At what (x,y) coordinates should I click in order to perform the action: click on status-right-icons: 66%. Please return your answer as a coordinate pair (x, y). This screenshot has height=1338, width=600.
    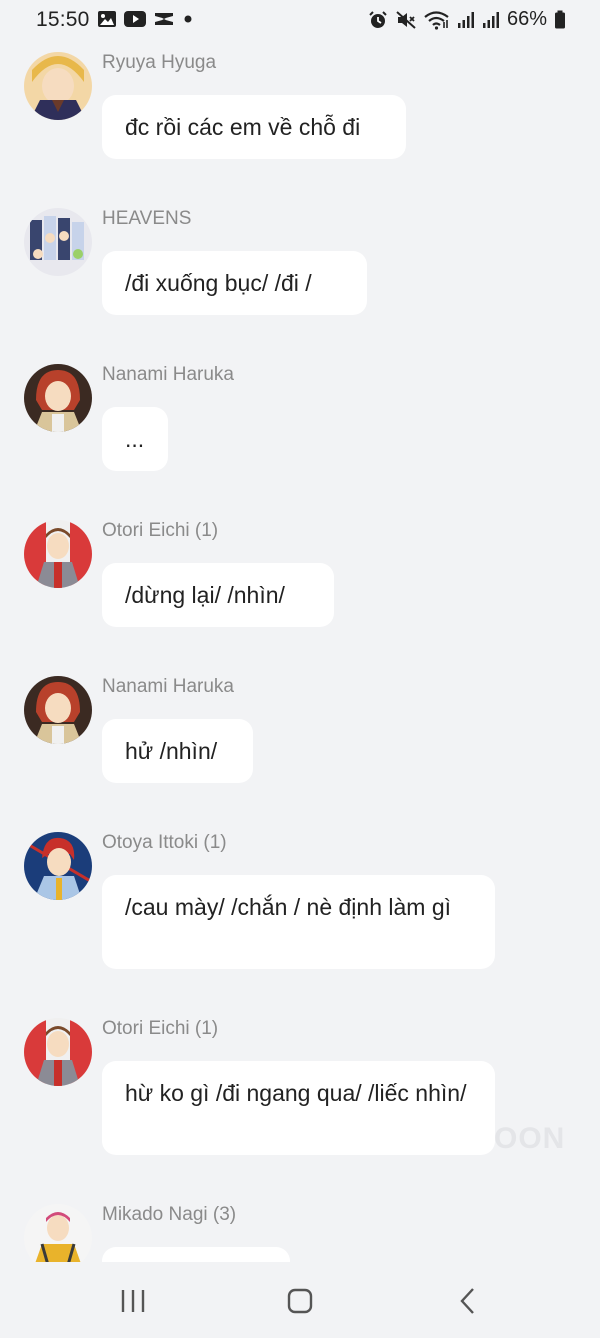
    Looking at the image, I should click on (467, 19).